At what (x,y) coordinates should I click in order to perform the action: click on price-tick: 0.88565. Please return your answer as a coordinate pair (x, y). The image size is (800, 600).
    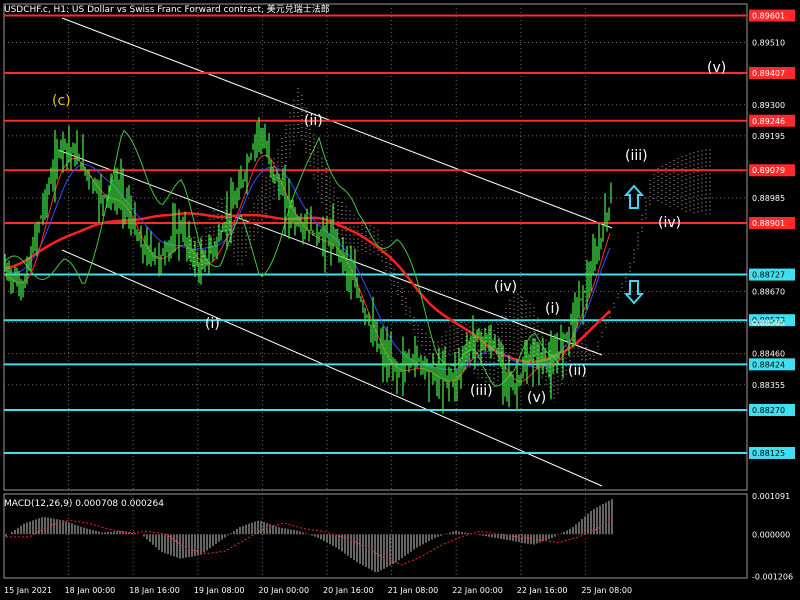
    Looking at the image, I should click on (768, 323).